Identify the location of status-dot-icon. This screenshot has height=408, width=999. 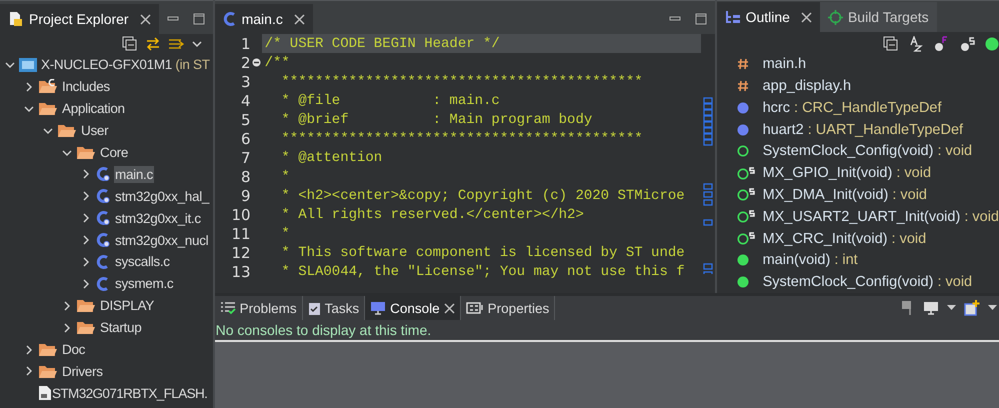
(992, 43).